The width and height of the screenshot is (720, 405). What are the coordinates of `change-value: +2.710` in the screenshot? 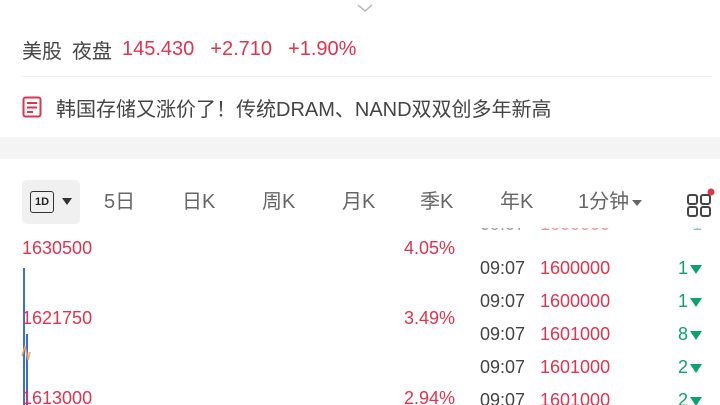 It's located at (241, 48).